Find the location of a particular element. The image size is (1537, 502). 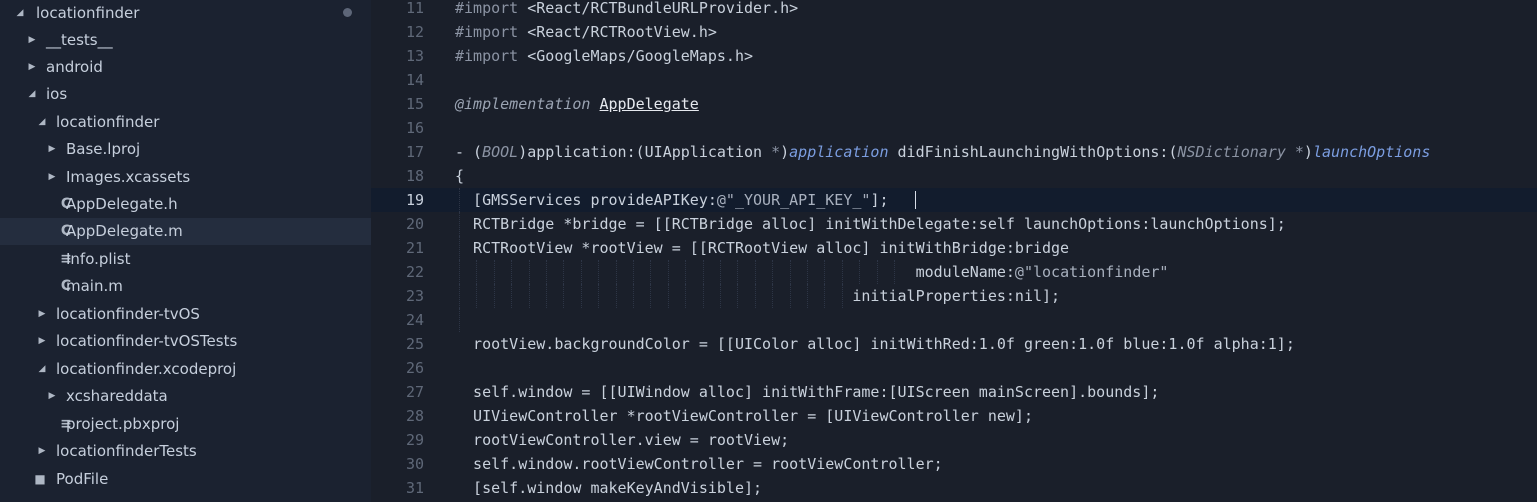

tree-folder-item: ▶ locationfinderTests is located at coordinates (185, 451).